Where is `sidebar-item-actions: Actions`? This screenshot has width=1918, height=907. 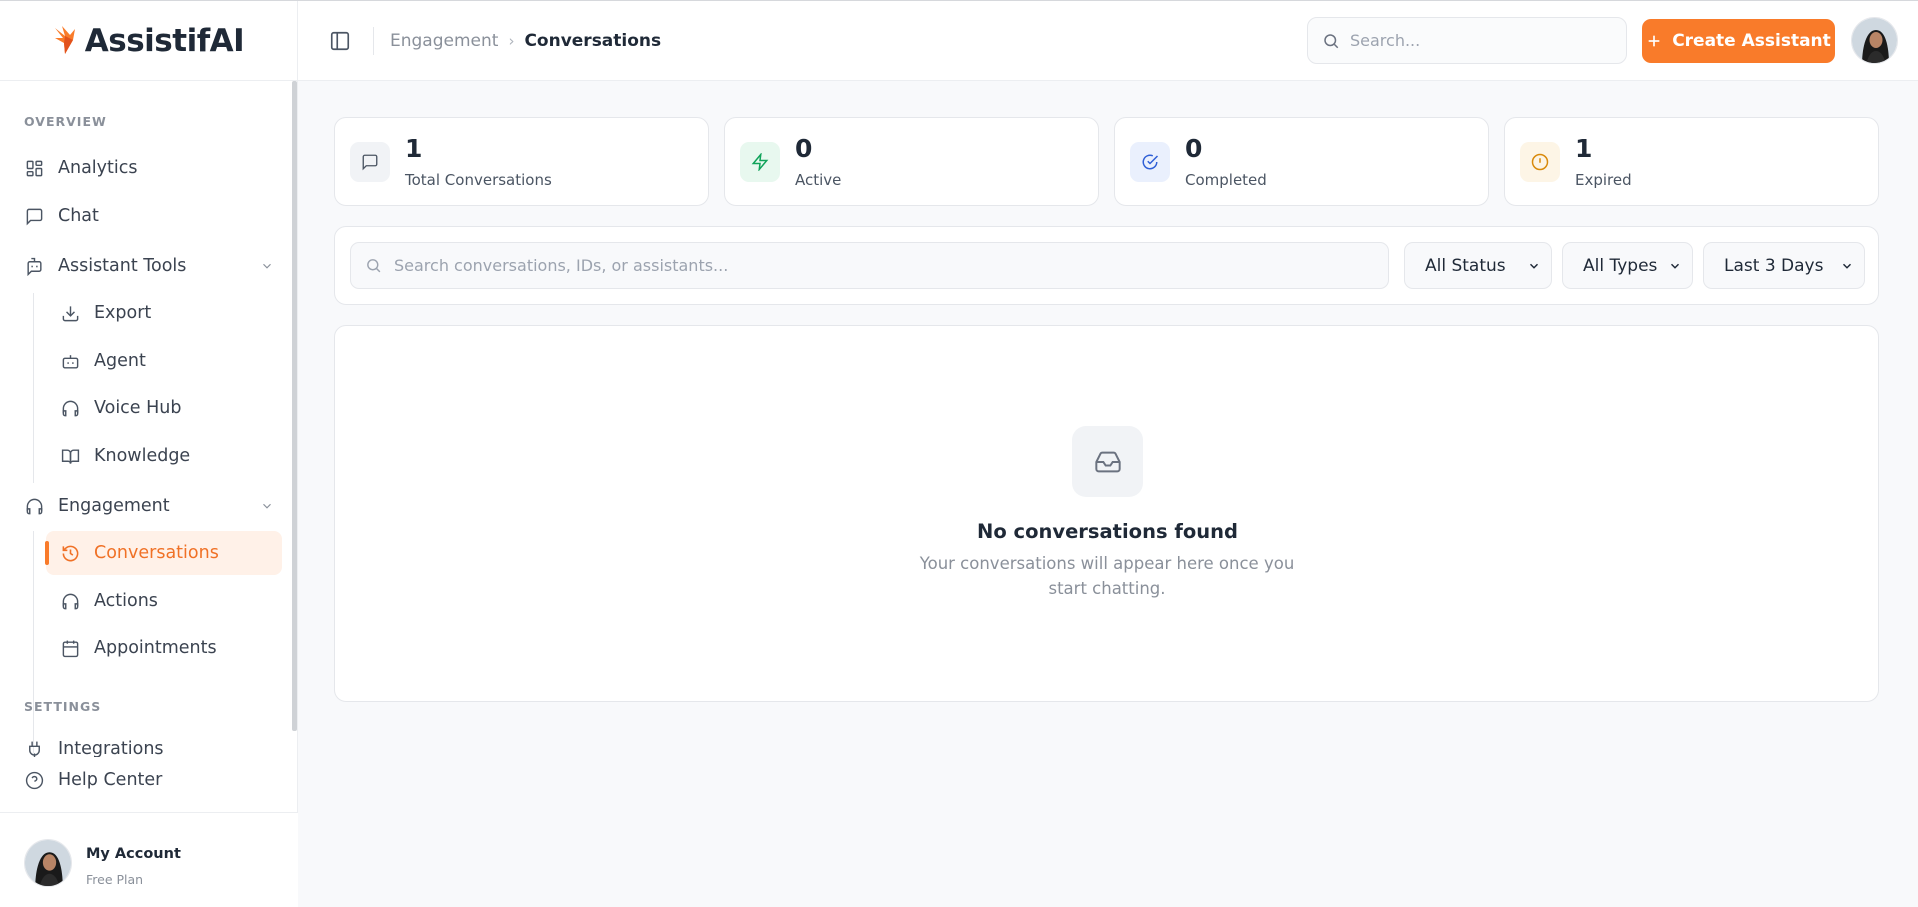
sidebar-item-actions: Actions is located at coordinates (170, 601).